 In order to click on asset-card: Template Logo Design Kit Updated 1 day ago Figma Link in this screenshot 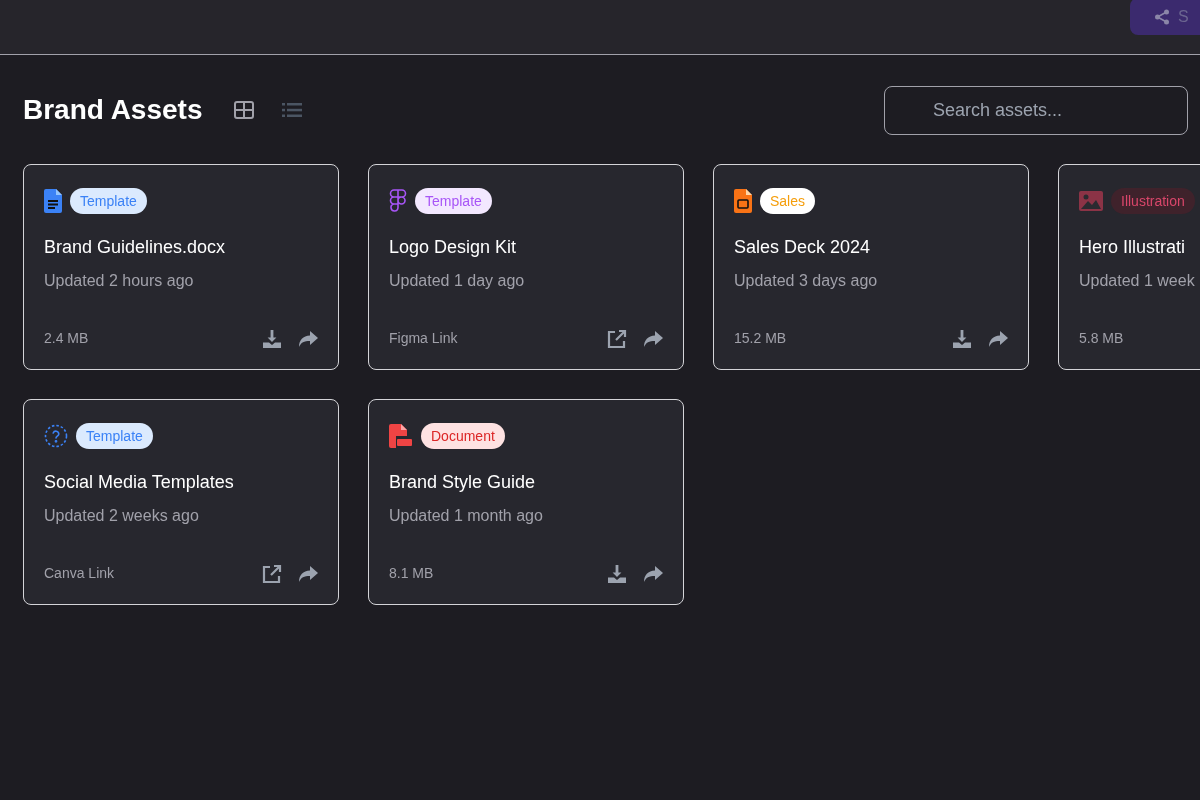, I will do `click(526, 267)`.